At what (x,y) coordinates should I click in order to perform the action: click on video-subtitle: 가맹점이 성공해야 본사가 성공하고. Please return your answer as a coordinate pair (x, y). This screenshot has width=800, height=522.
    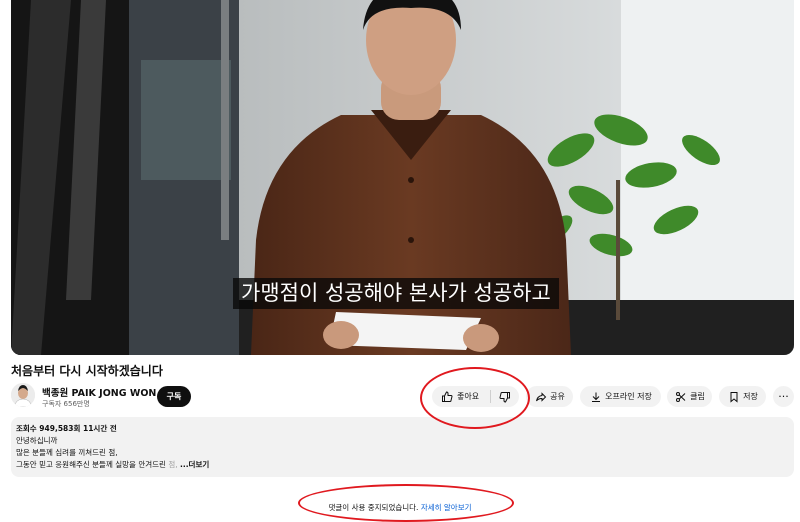
    Looking at the image, I should click on (396, 293).